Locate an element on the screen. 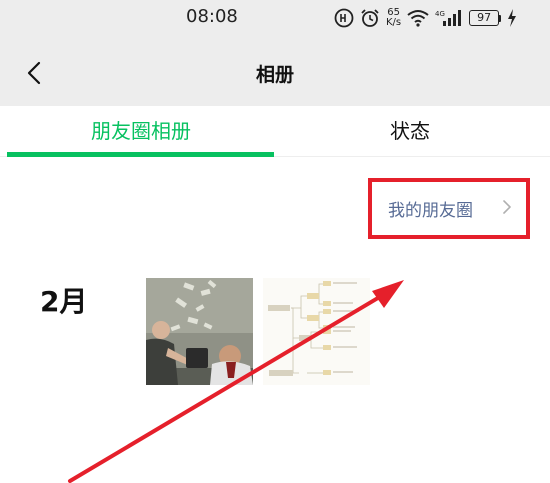  tab-bar: 朋友圈相册 状态 is located at coordinates (275, 131).